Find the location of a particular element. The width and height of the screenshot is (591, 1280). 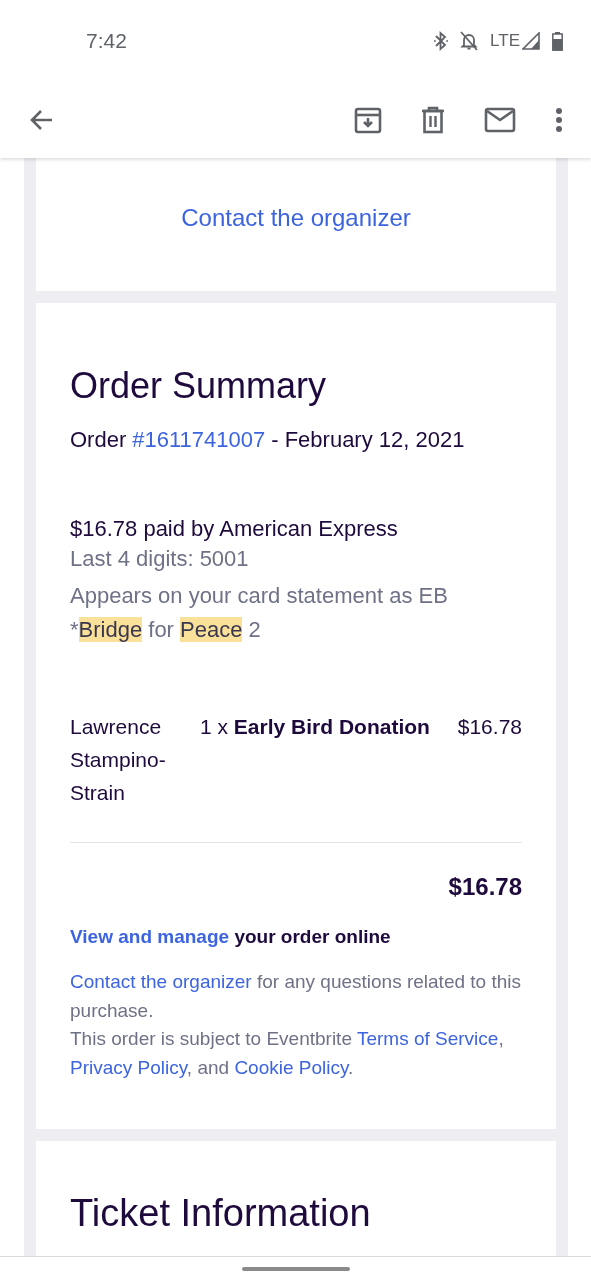

statement-text: Appears on your card statement as EB *Bridge for Peace 2 is located at coordinates (259, 613).